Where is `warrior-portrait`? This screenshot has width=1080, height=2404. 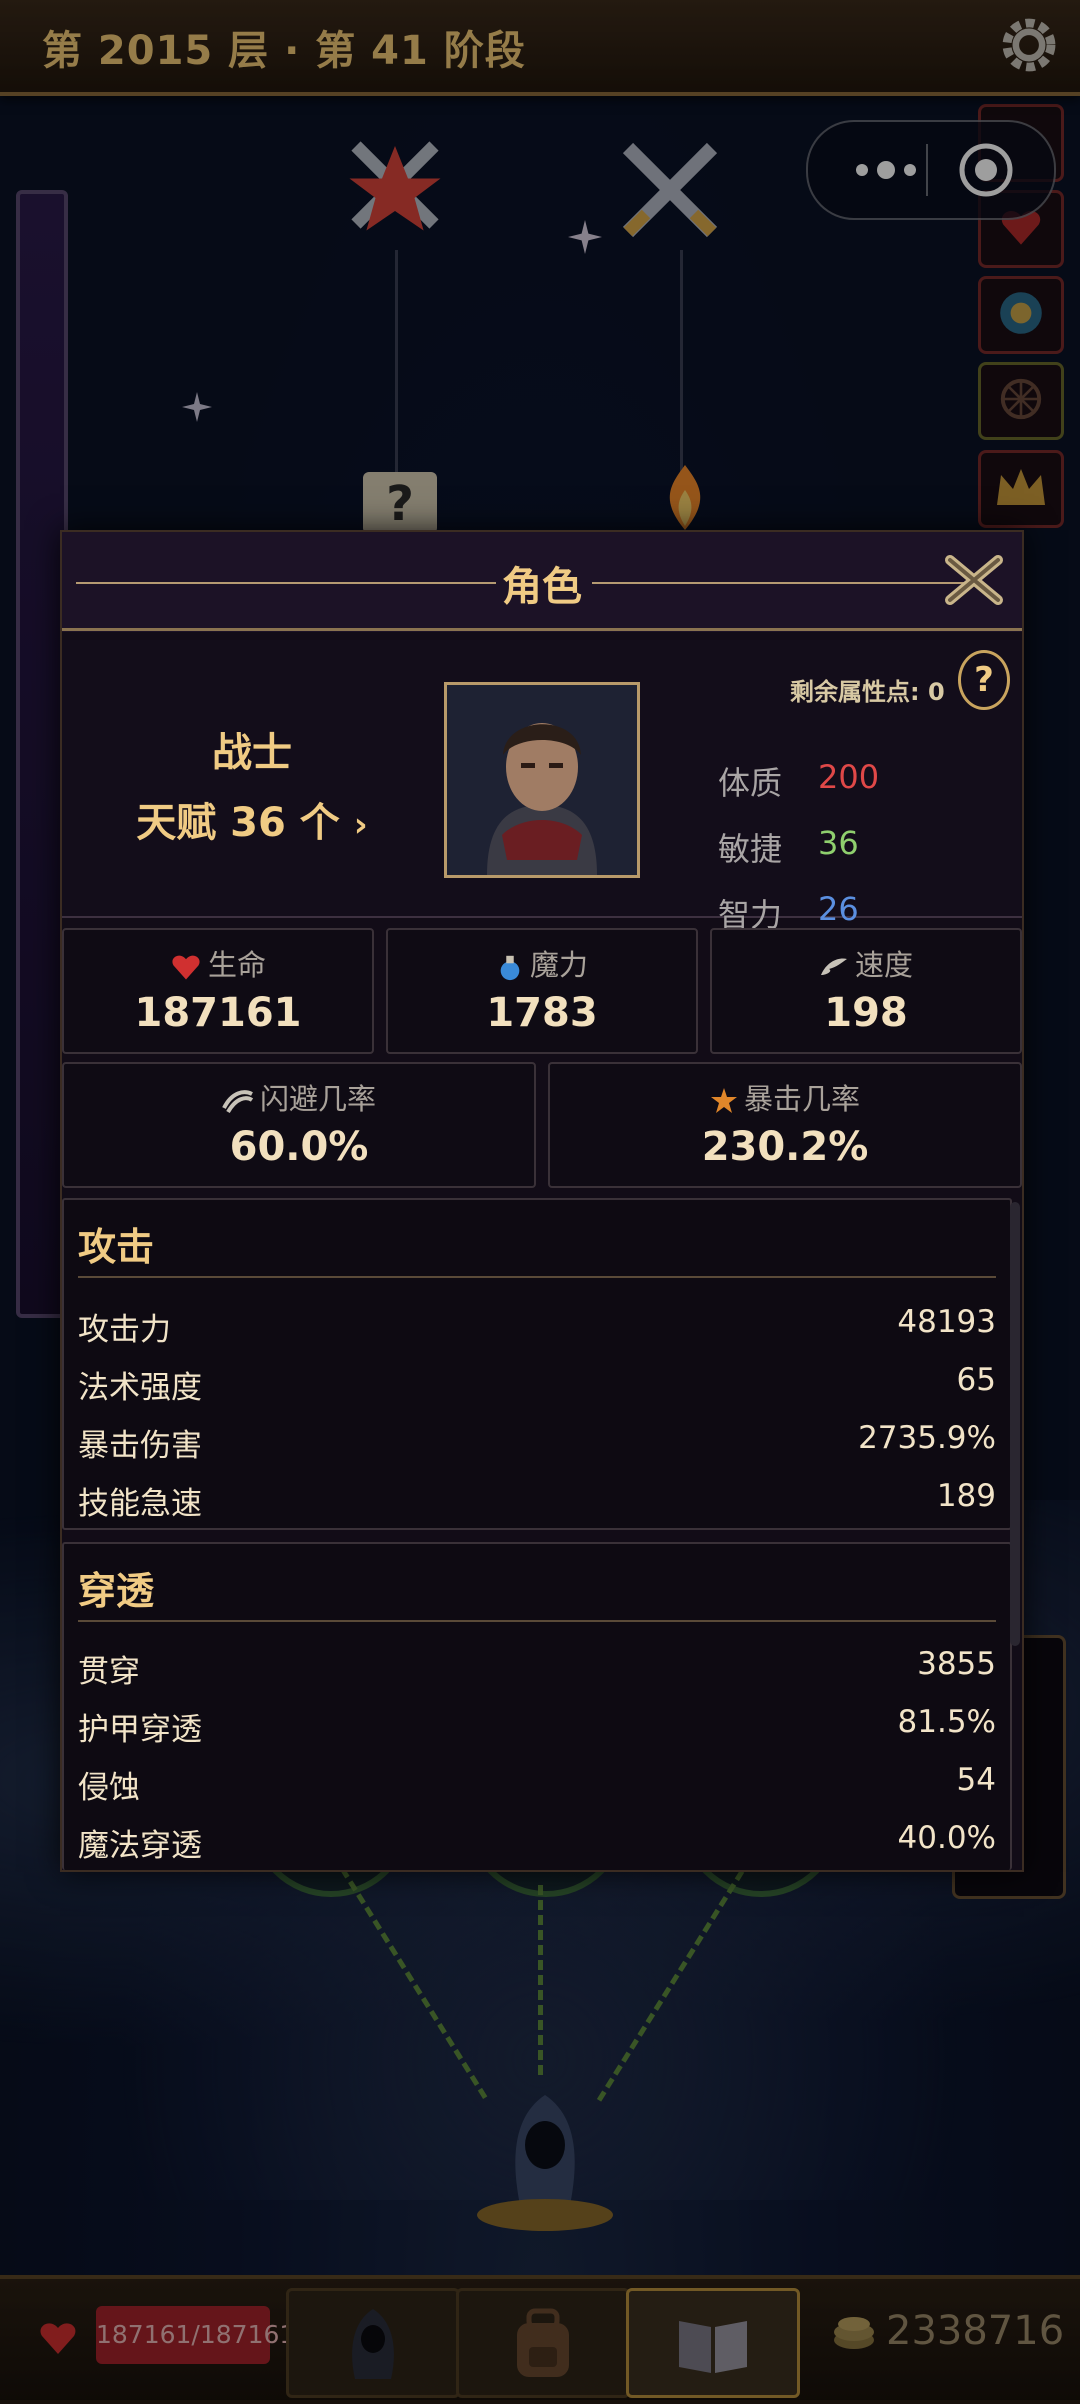
warrior-portrait is located at coordinates (542, 780).